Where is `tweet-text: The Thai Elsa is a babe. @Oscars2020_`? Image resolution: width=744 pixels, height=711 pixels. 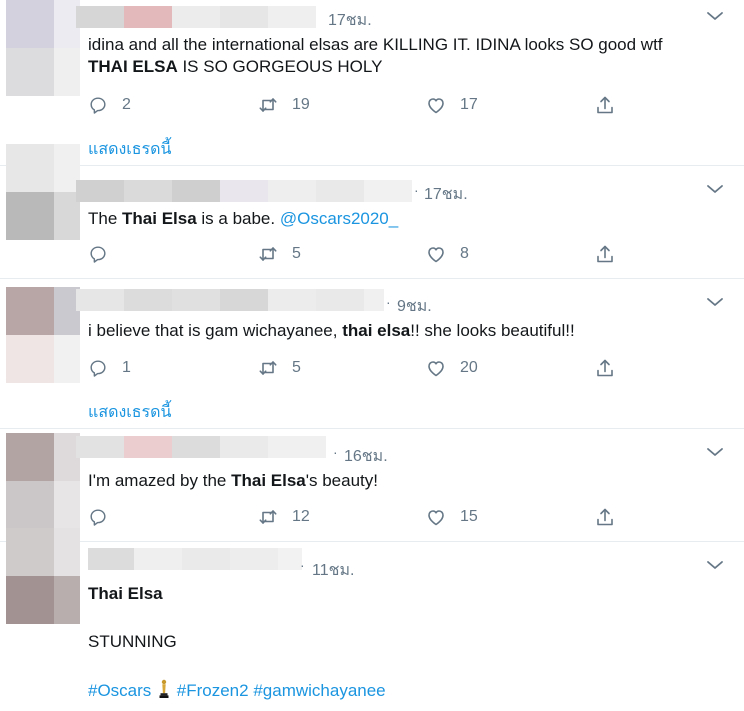
tweet-text: The Thai Elsa is a babe. @Oscars2020_ is located at coordinates (243, 218).